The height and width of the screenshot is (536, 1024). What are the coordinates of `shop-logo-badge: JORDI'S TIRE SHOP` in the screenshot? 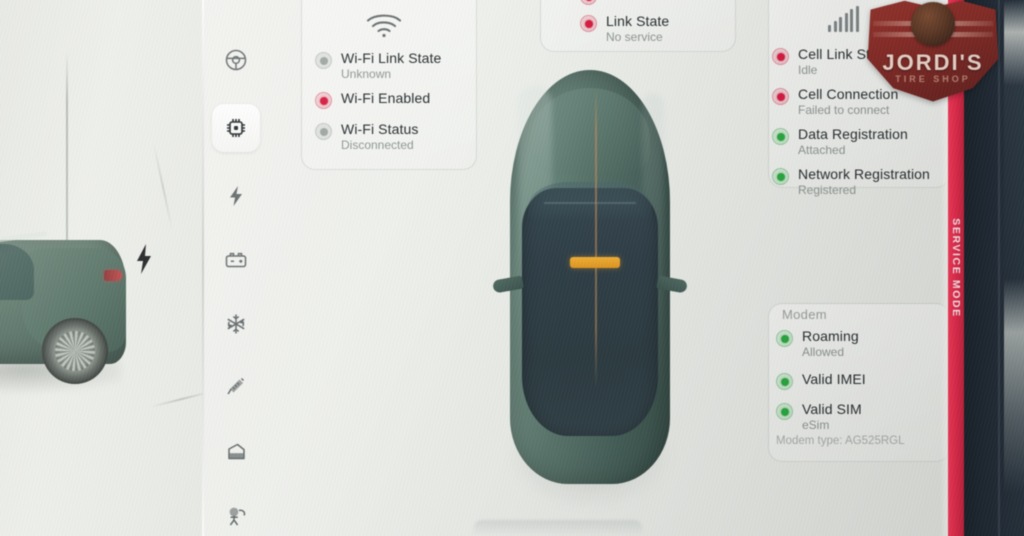 It's located at (933, 53).